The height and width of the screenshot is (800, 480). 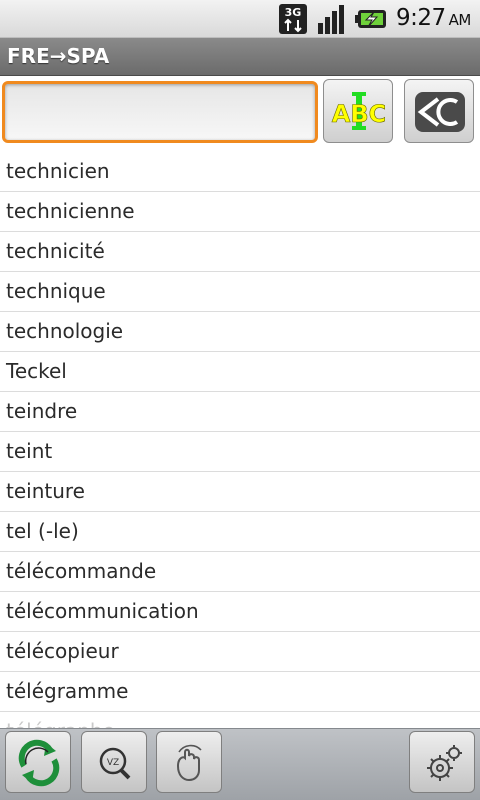 I want to click on sync-arrows-icon, so click(x=39, y=763).